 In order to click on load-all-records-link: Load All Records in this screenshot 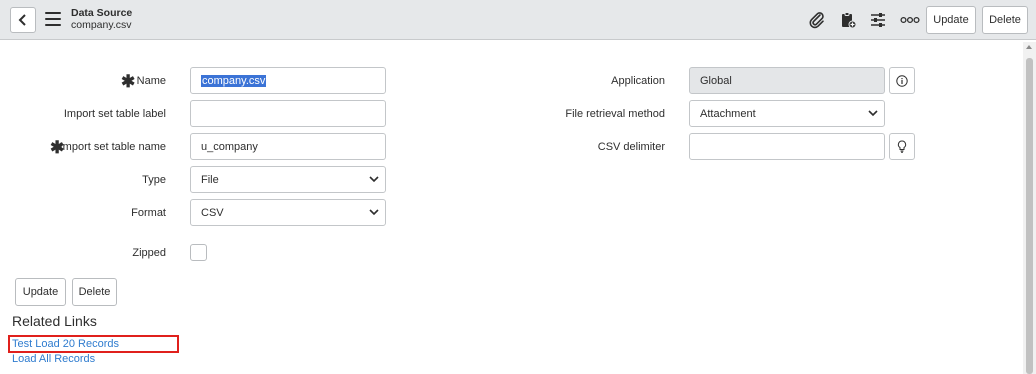, I will do `click(53, 359)`.